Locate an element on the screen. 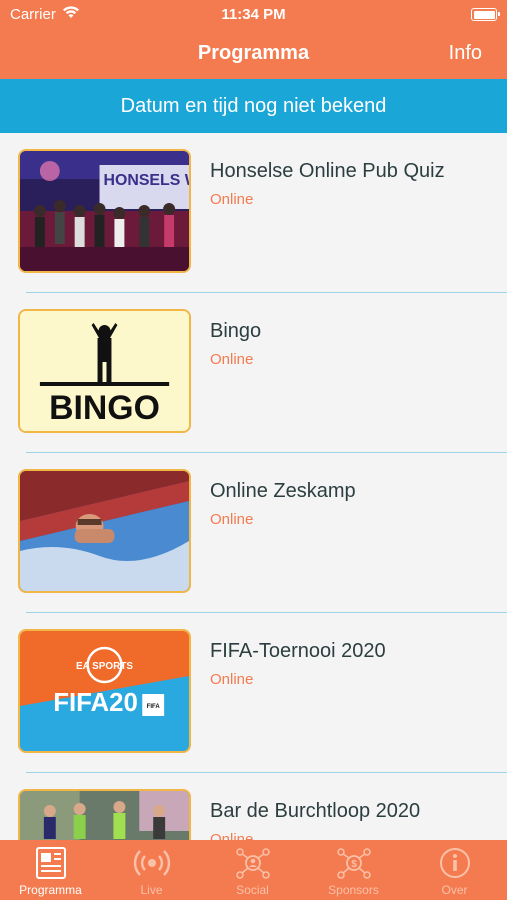  info-icon is located at coordinates (455, 863).